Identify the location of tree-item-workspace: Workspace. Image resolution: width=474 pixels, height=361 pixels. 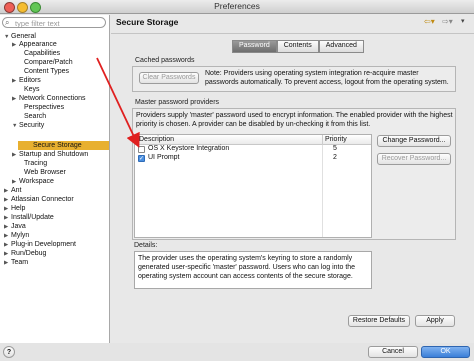
(36, 181).